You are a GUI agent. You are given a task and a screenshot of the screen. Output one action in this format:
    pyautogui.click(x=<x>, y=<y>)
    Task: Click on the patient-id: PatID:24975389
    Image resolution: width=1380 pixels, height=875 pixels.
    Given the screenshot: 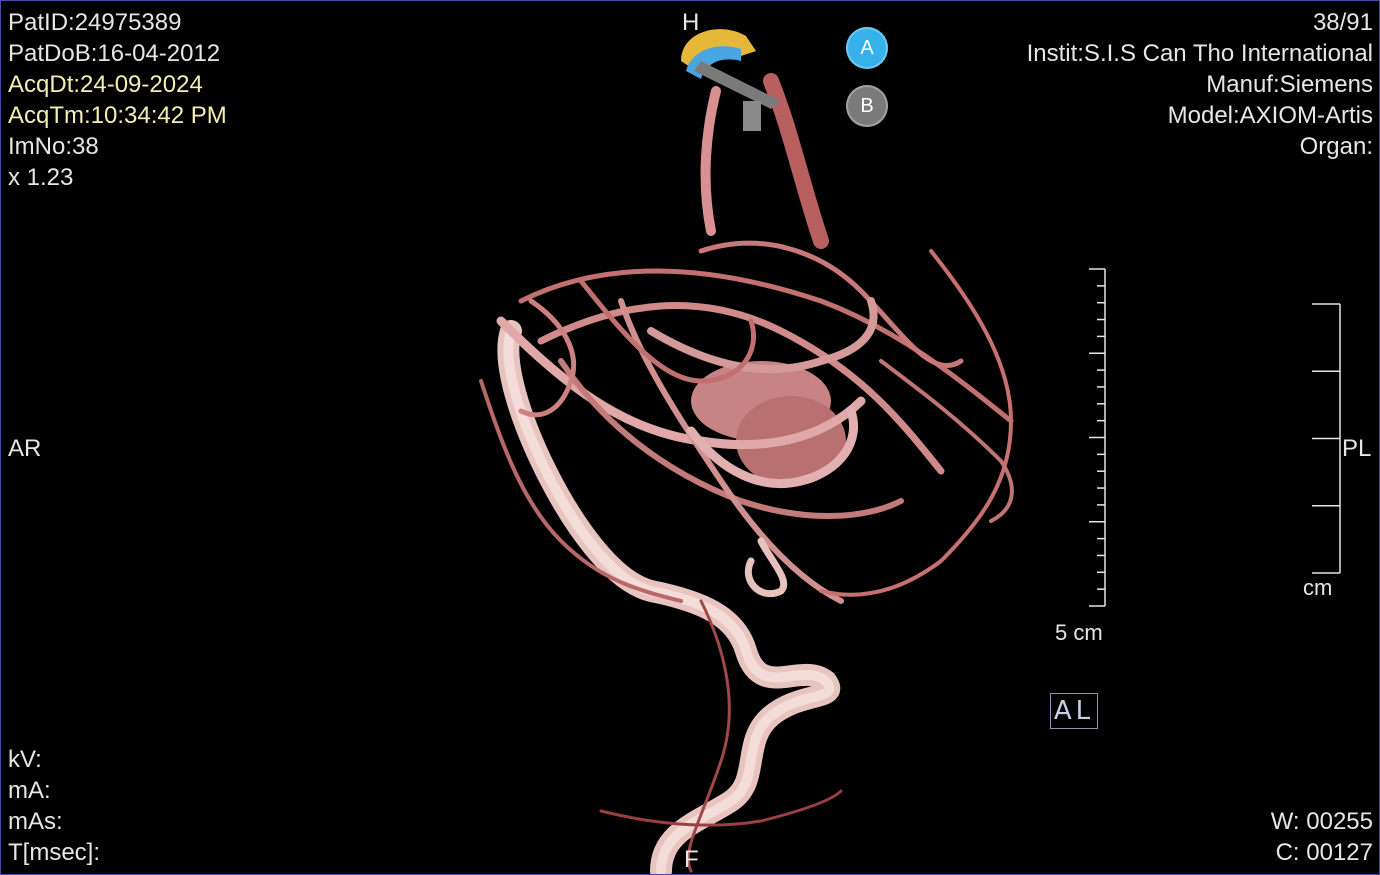 What is the action you would take?
    pyautogui.click(x=95, y=22)
    